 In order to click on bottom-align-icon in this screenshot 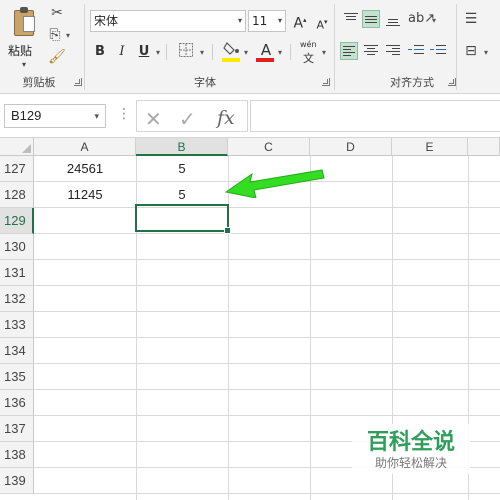, I will do `click(393, 19)`.